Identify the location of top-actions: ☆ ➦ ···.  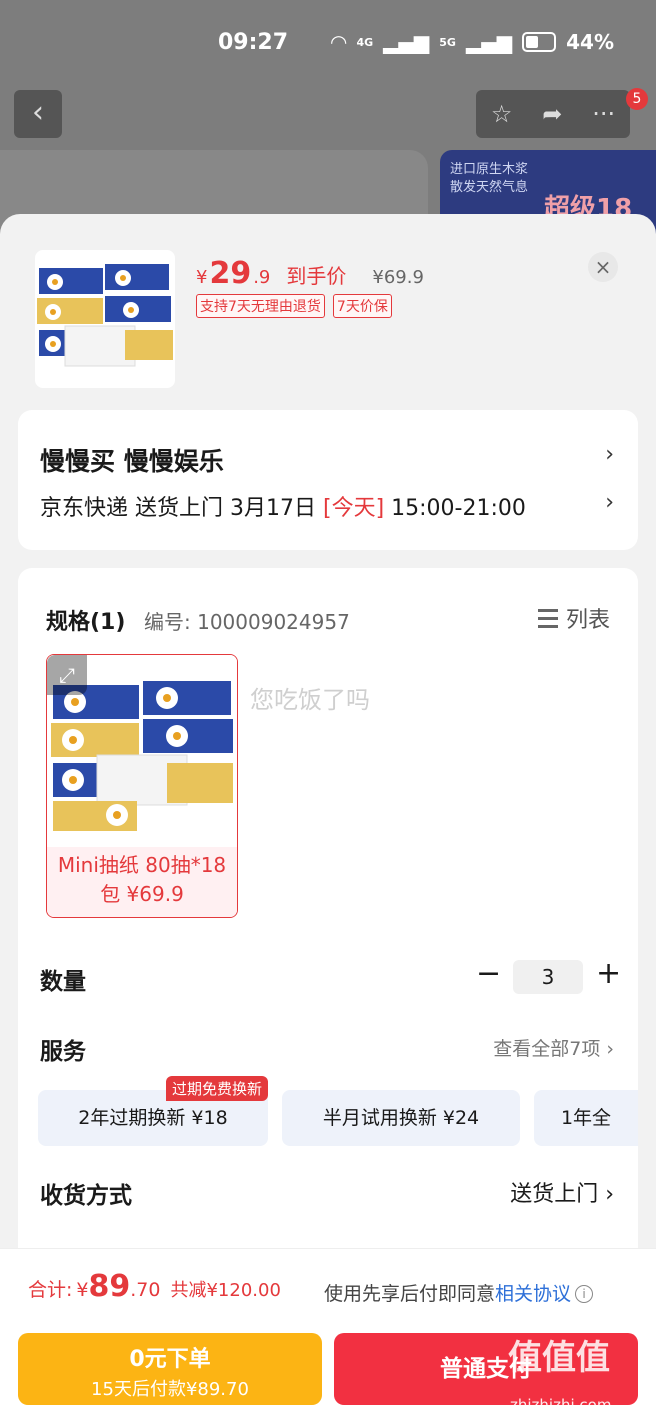
(553, 114).